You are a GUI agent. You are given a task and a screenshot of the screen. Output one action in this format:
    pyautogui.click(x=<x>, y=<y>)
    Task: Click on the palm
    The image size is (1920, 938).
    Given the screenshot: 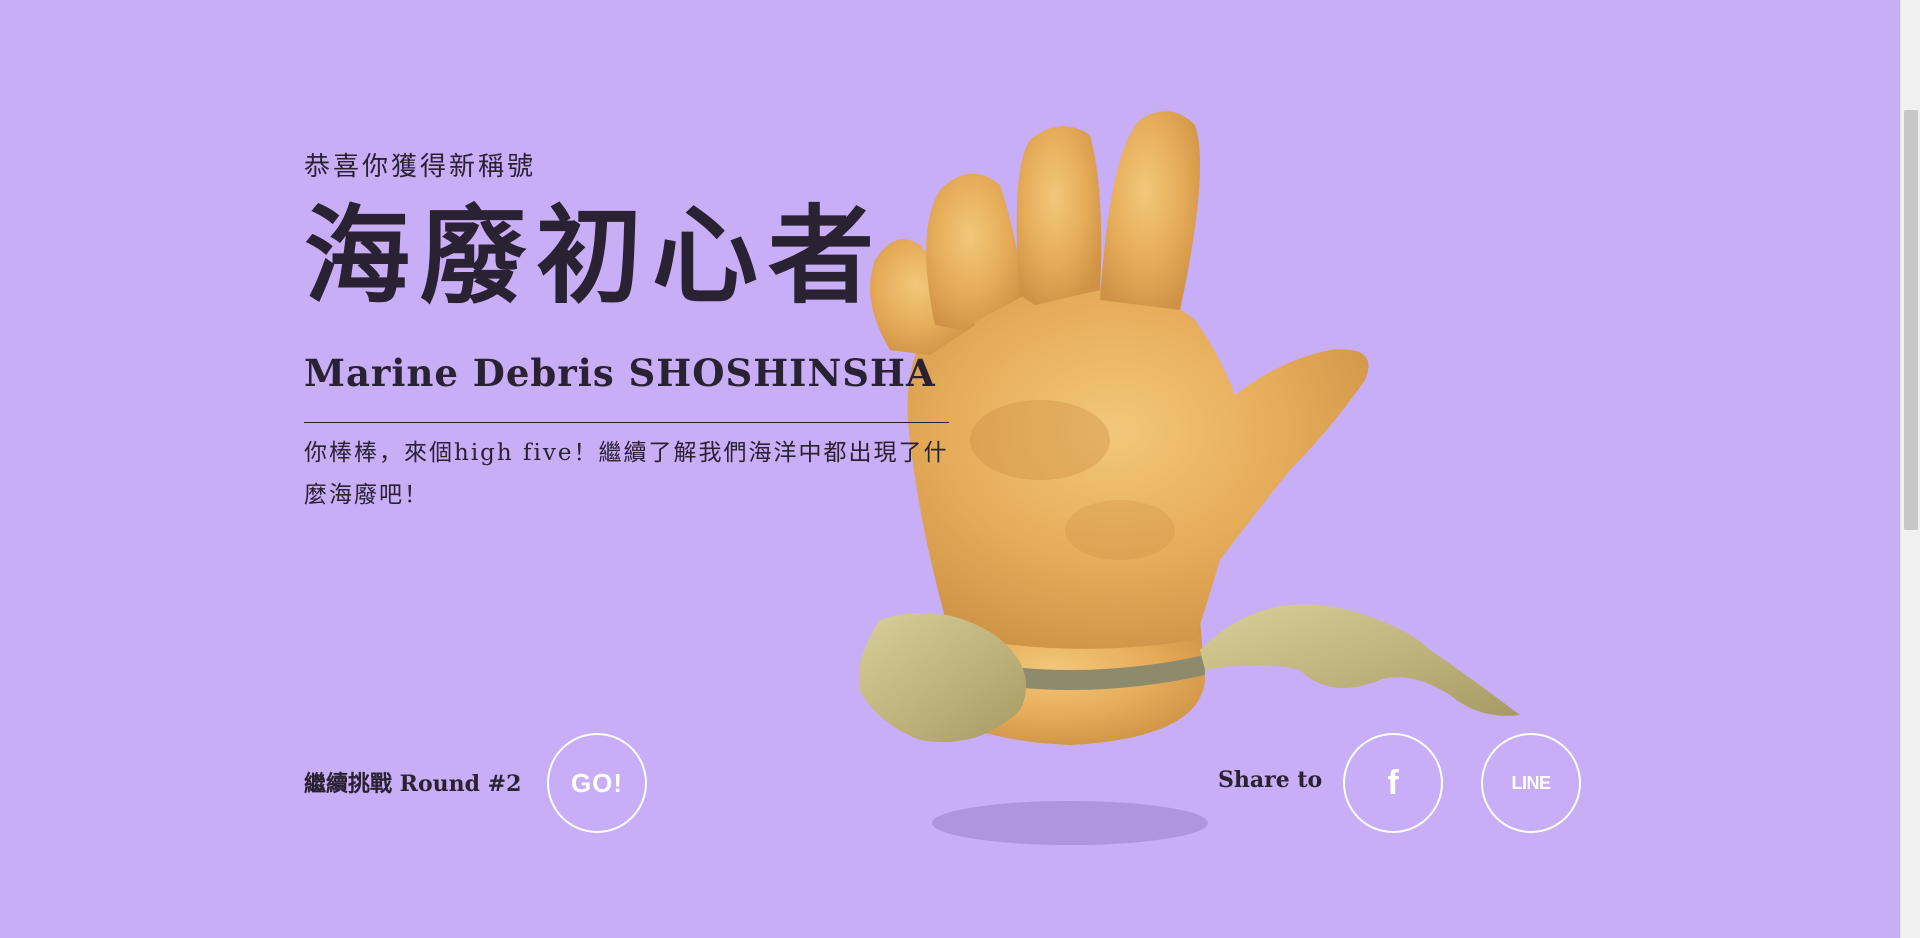 What is the action you would take?
    pyautogui.click(x=1138, y=466)
    